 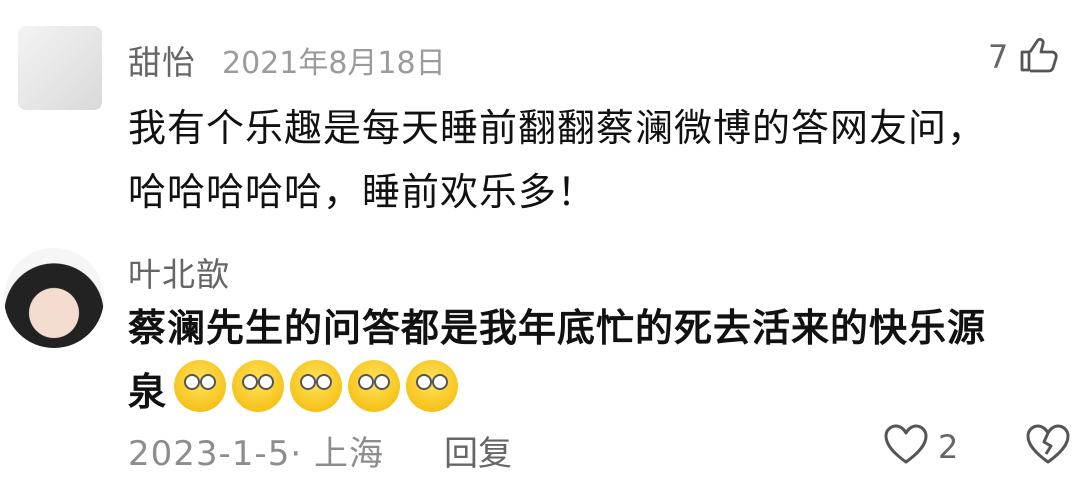 I want to click on emoji-row, so click(x=316, y=386).